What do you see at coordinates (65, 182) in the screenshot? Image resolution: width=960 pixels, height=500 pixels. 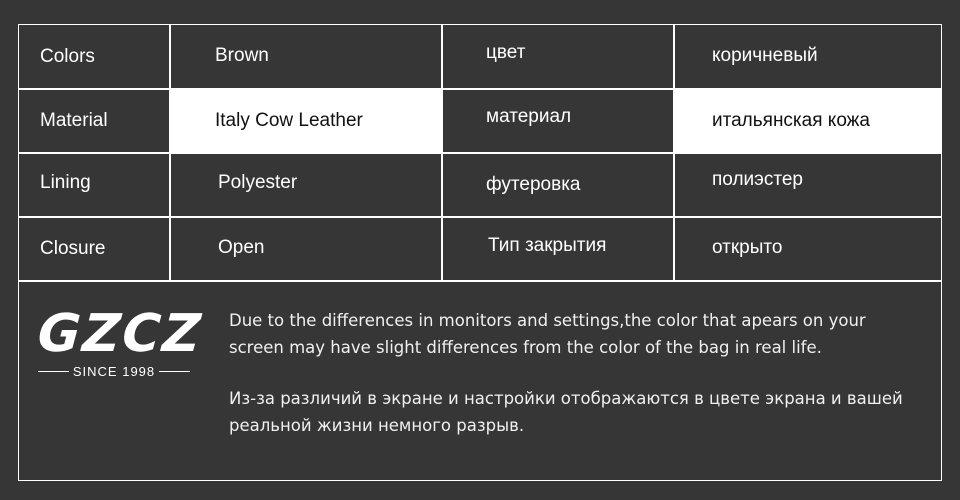 I see `spec-label: Lining` at bounding box center [65, 182].